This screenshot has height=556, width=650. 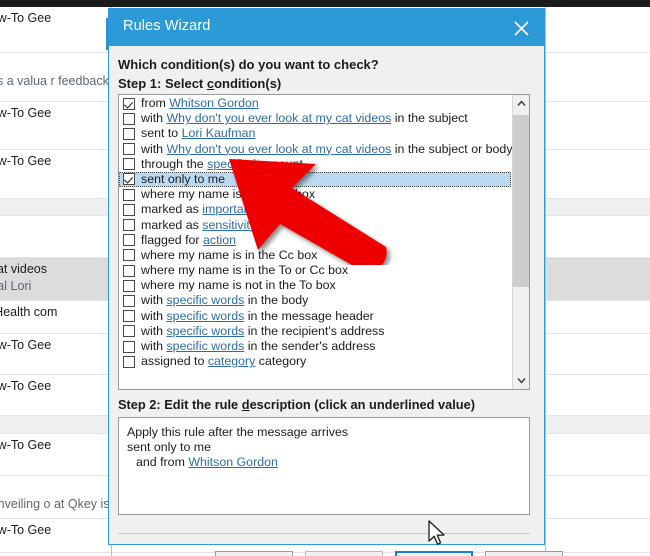 I want to click on condition-value-link: Lori Kaufman, so click(x=219, y=133).